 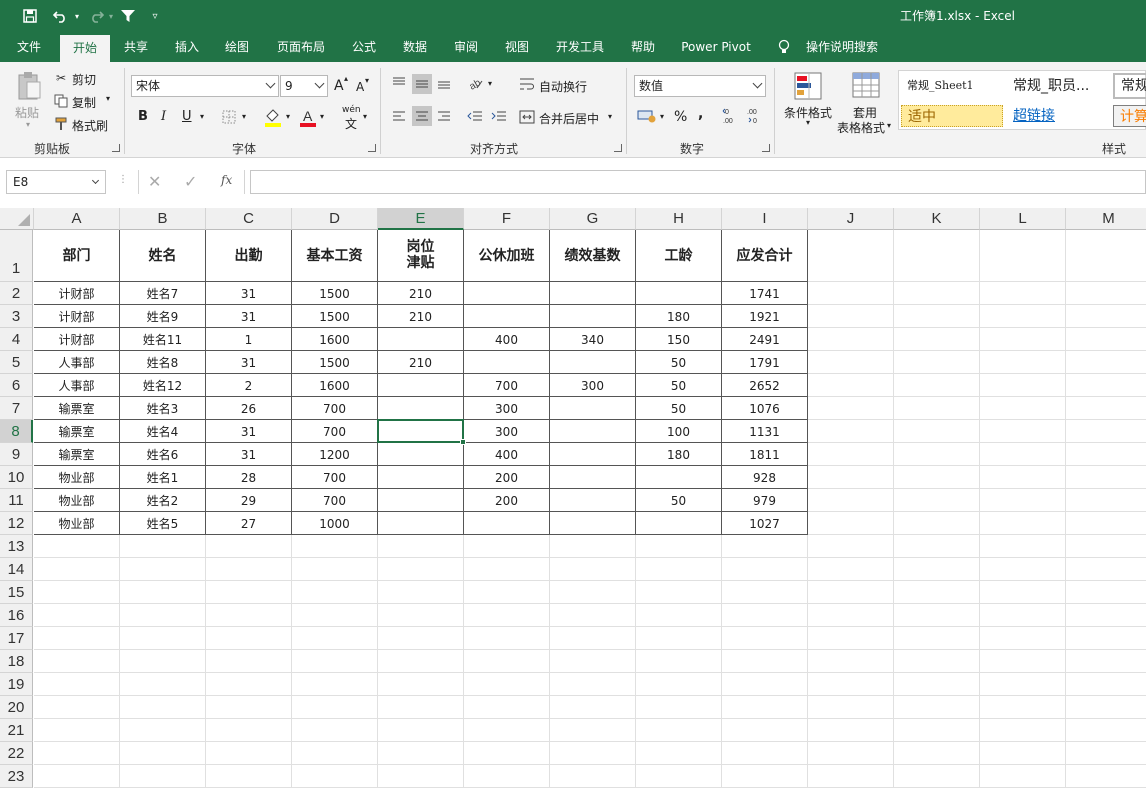 What do you see at coordinates (16, 753) in the screenshot?
I see `row-header-22: 22` at bounding box center [16, 753].